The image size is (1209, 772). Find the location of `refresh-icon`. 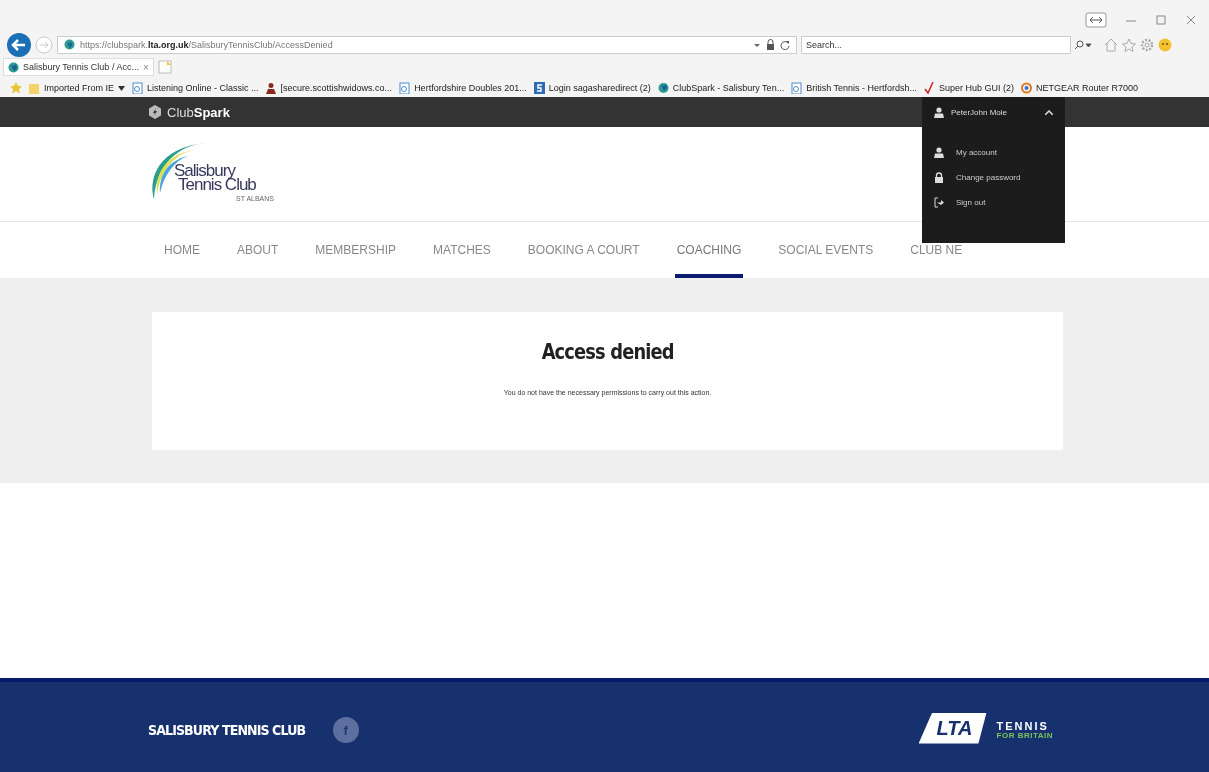

refresh-icon is located at coordinates (785, 44).